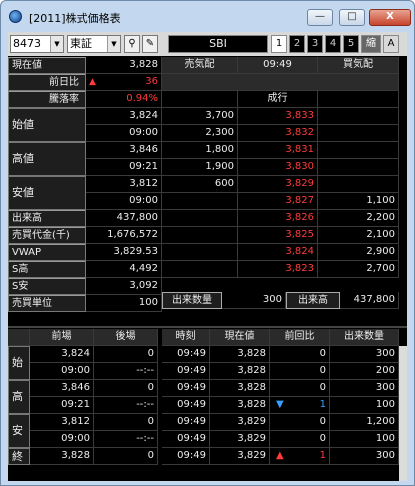 The width and height of the screenshot is (415, 486). Describe the element at coordinates (300, 337) in the screenshot. I see `diff-header: 前回比` at that location.